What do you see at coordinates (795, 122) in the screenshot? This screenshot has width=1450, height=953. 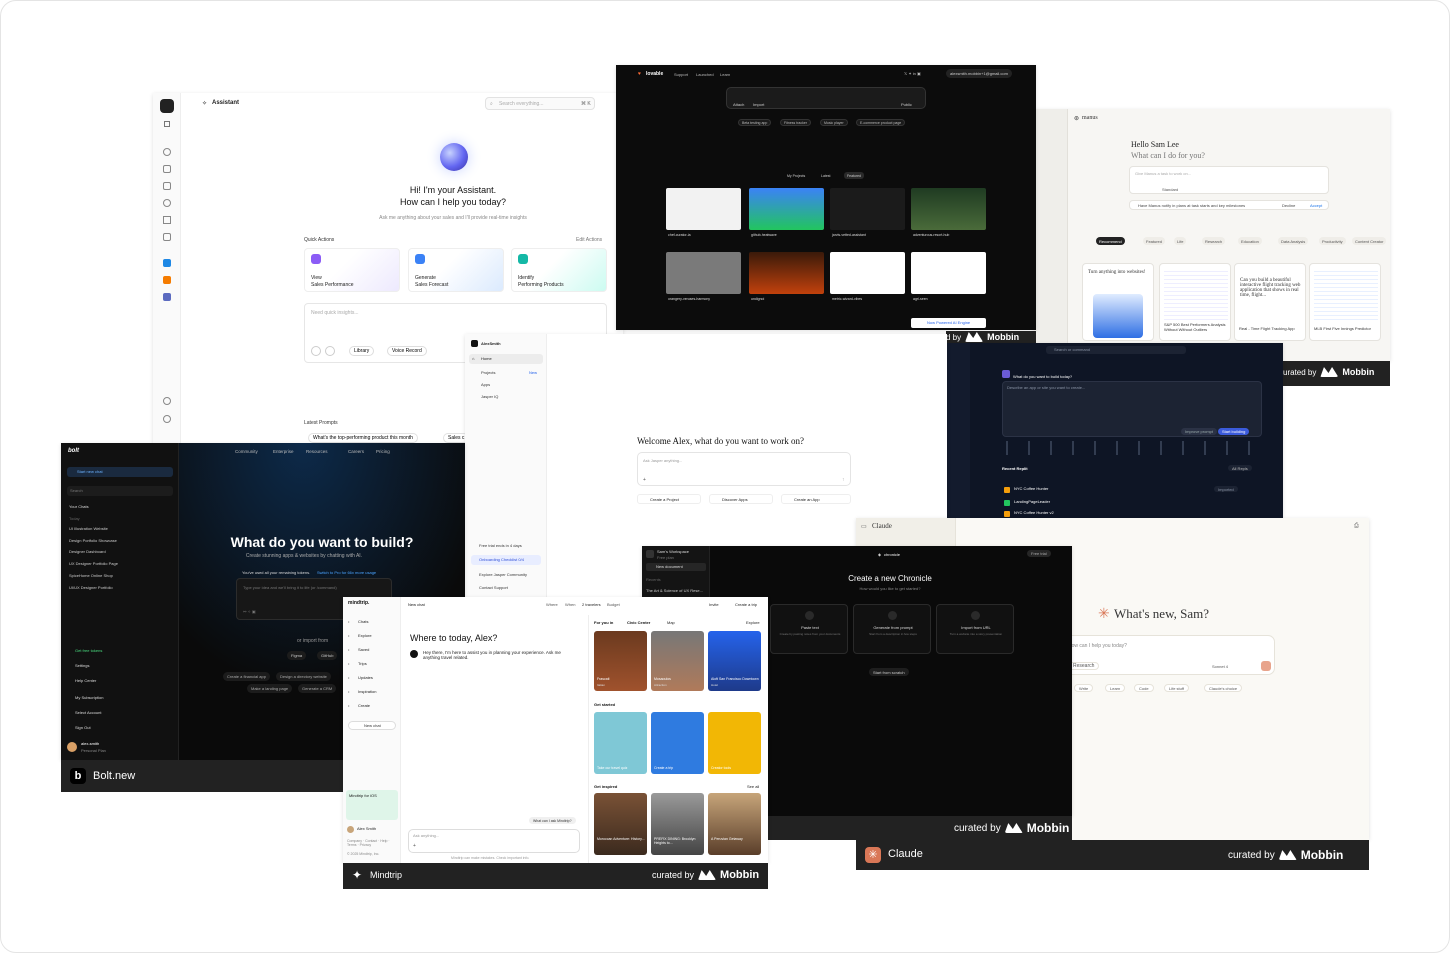 I see `suggestion-chip: Fitness tracker` at bounding box center [795, 122].